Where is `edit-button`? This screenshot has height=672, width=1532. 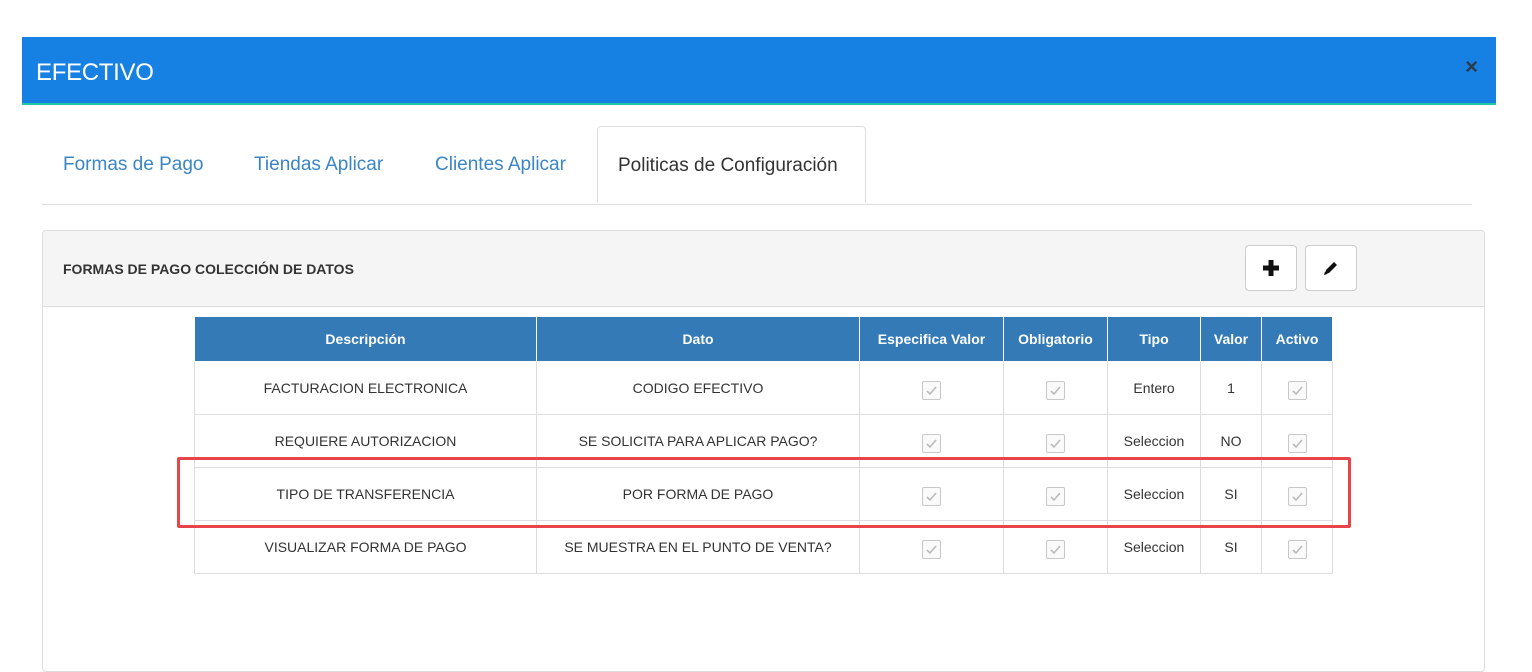 edit-button is located at coordinates (1331, 268).